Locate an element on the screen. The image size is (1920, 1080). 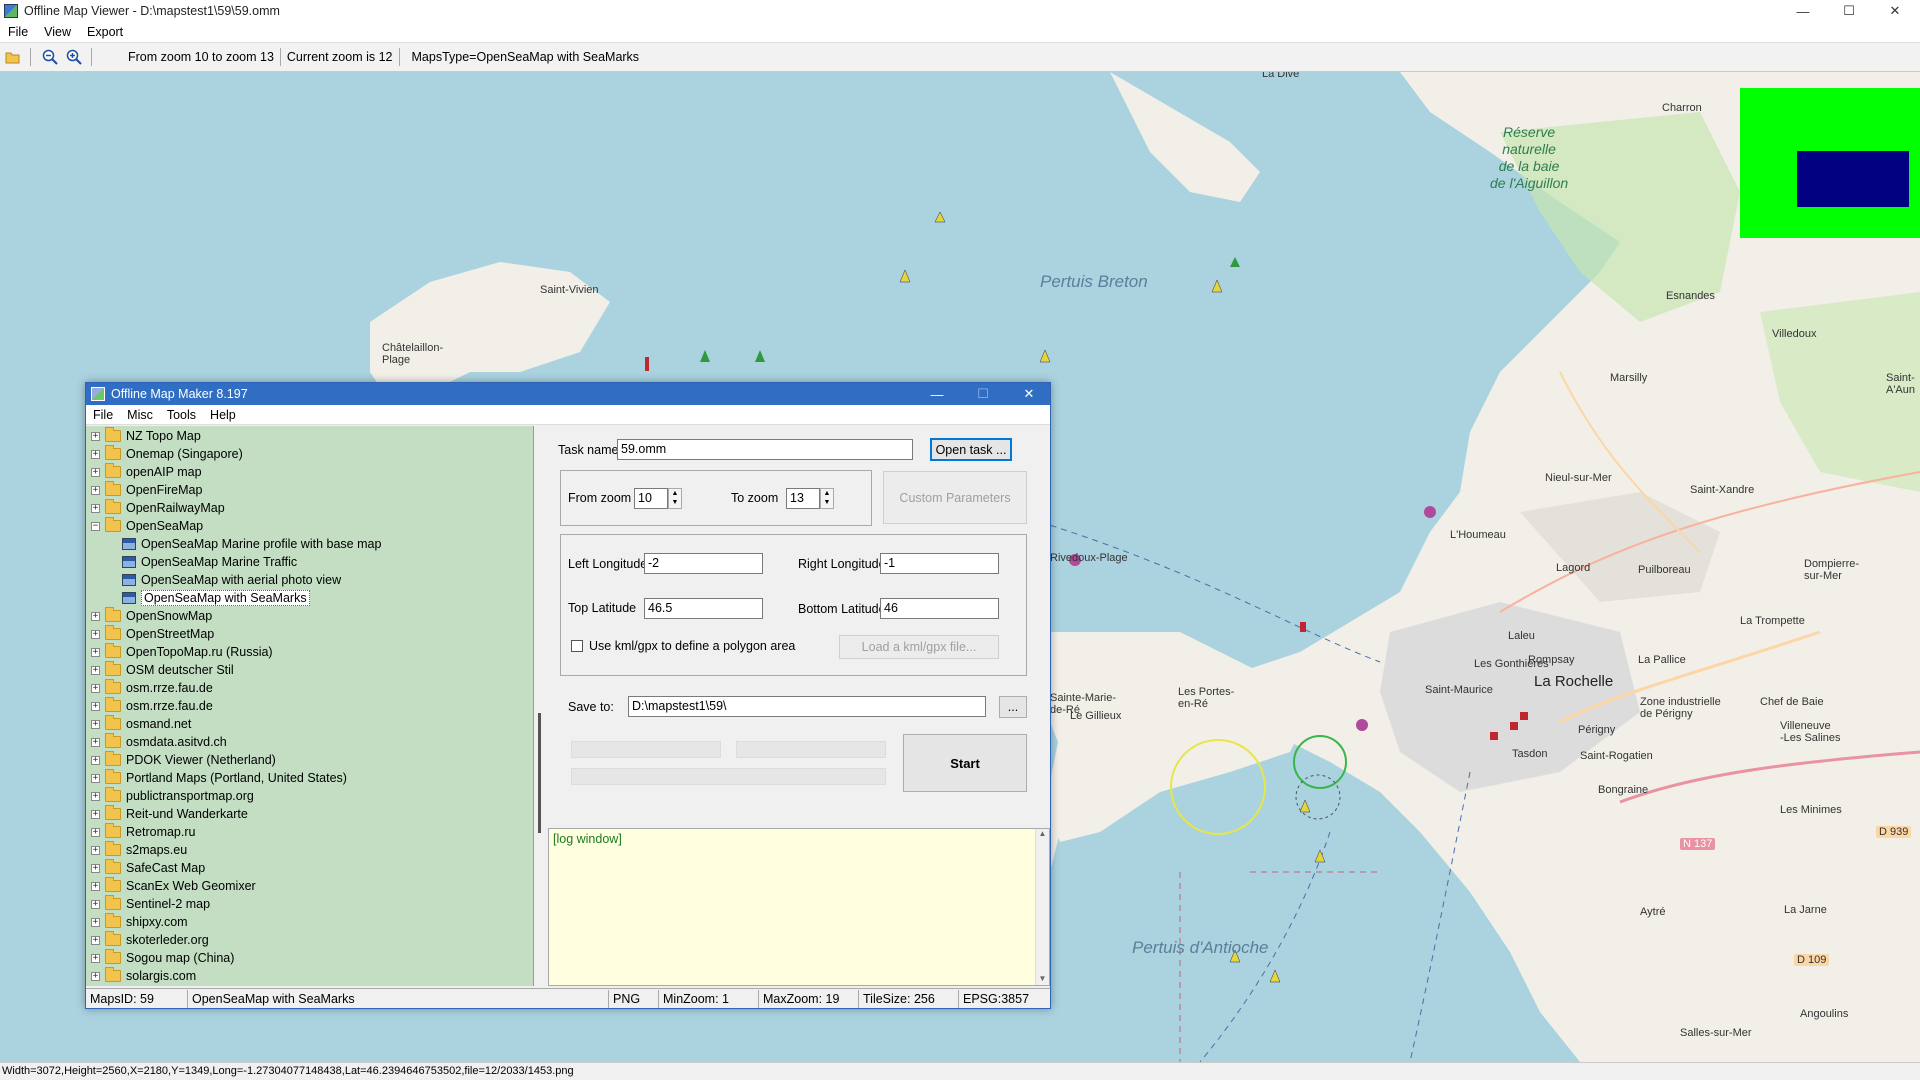
tree-folder-item: + PDOK Viewer (Netherland) is located at coordinates (309, 760).